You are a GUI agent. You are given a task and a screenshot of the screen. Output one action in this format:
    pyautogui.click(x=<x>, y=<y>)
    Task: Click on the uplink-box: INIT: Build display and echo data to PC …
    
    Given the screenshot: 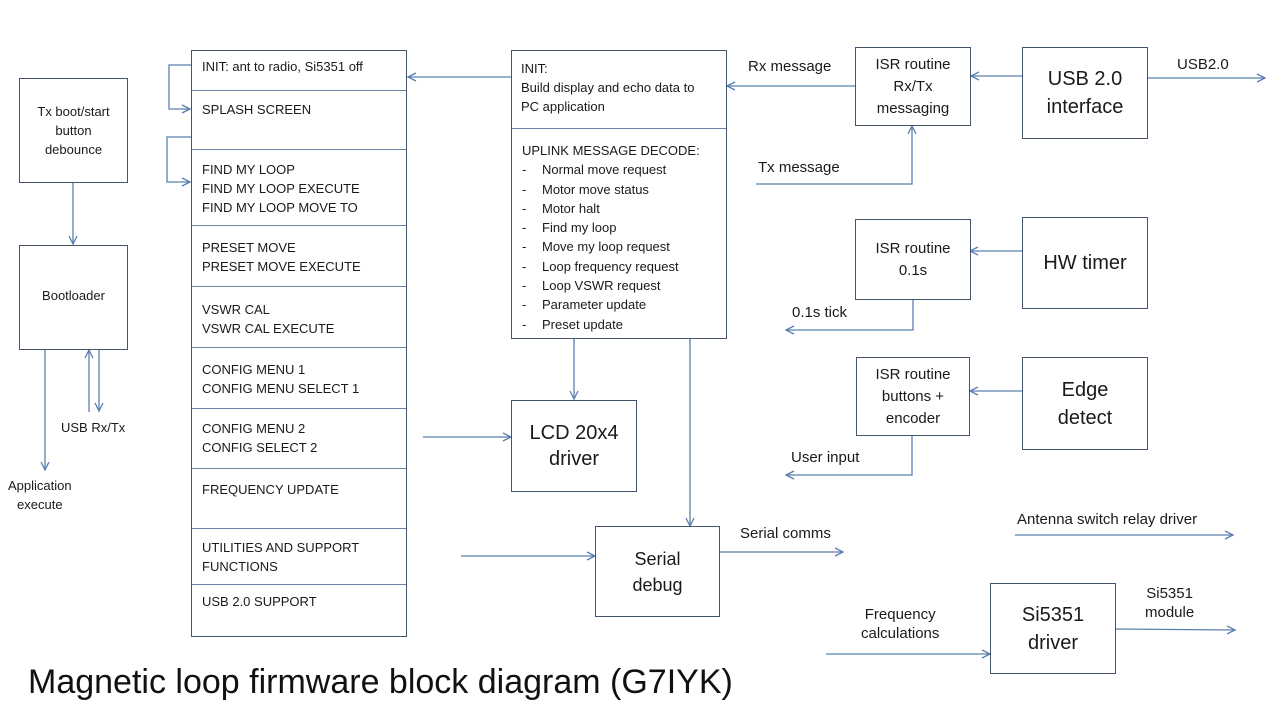 What is the action you would take?
    pyautogui.click(x=619, y=194)
    